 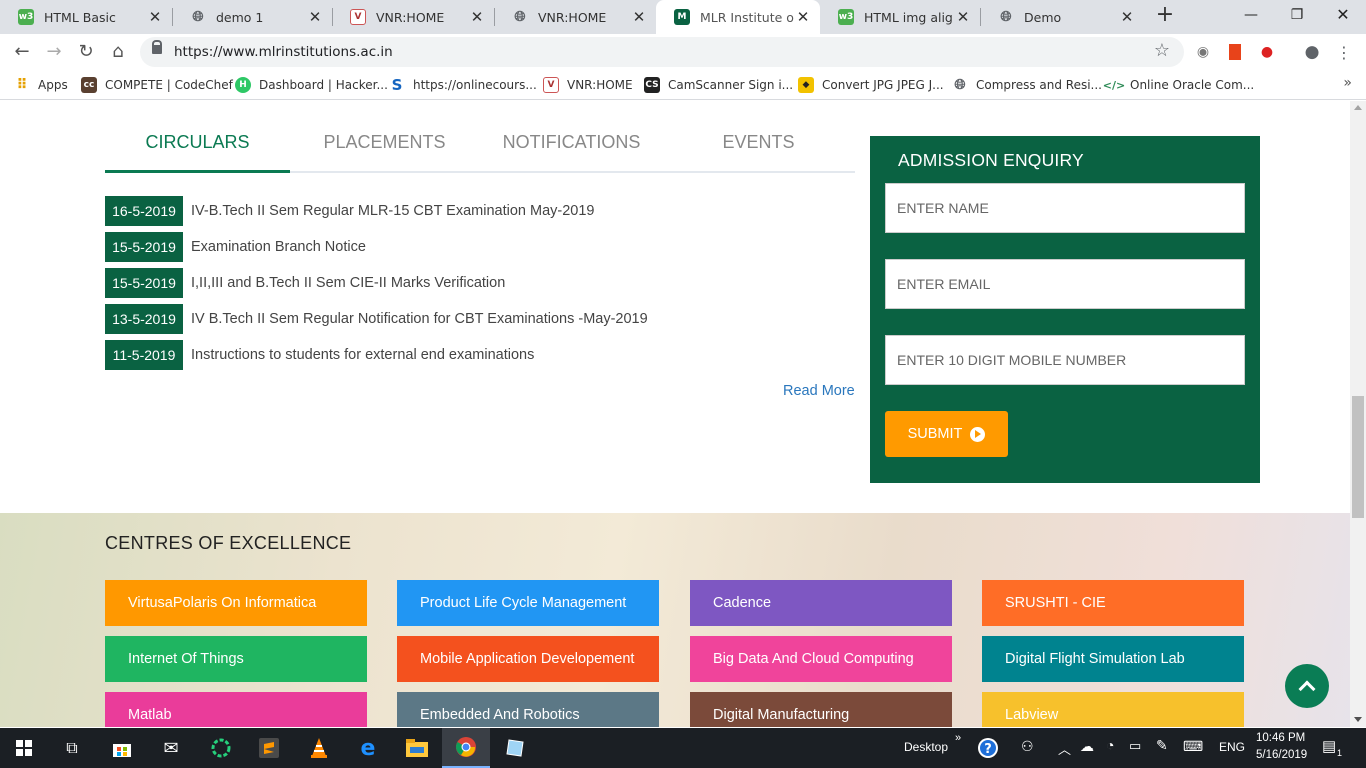 What do you see at coordinates (384, 152) in the screenshot?
I see `tab-placements: PLACEMENTS` at bounding box center [384, 152].